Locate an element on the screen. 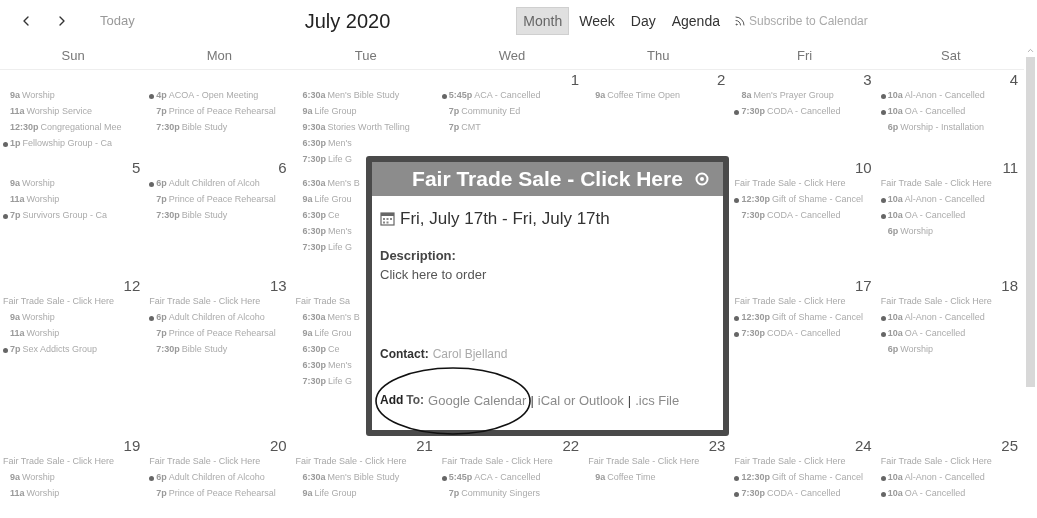 The height and width of the screenshot is (518, 1037). weekday-header: Tue is located at coordinates (365, 55).